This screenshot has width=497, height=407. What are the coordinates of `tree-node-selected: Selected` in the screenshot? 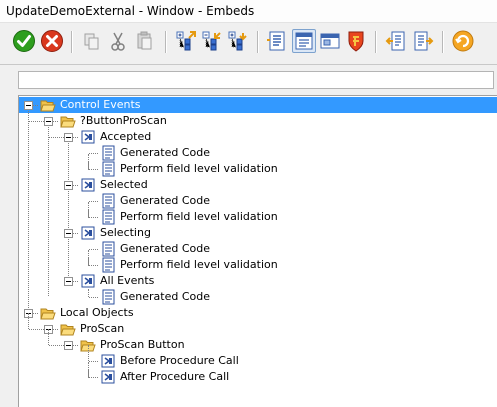 It's located at (258, 185).